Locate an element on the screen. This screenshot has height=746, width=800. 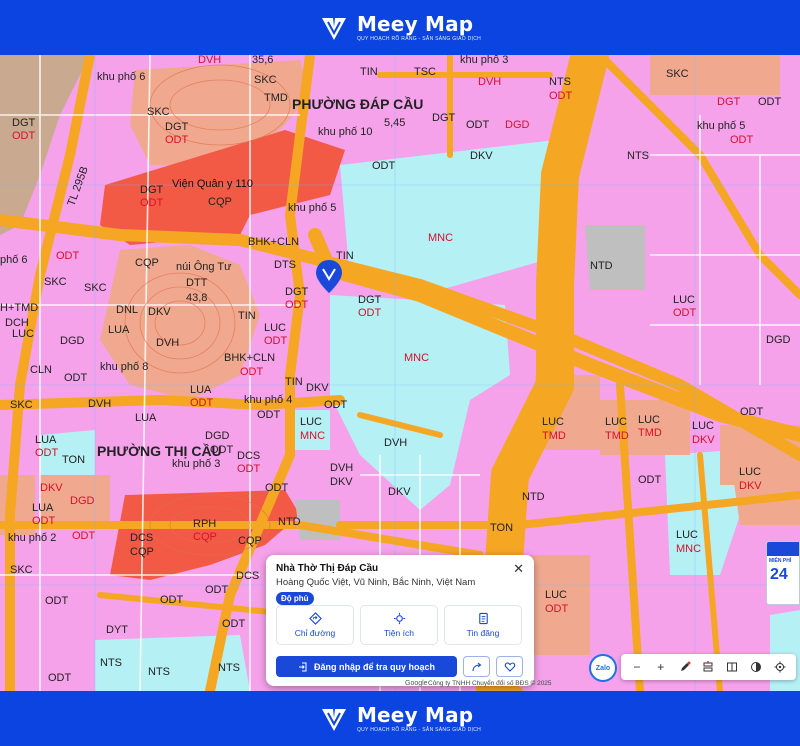
coverage-badge: Độ phủ is located at coordinates (295, 598).